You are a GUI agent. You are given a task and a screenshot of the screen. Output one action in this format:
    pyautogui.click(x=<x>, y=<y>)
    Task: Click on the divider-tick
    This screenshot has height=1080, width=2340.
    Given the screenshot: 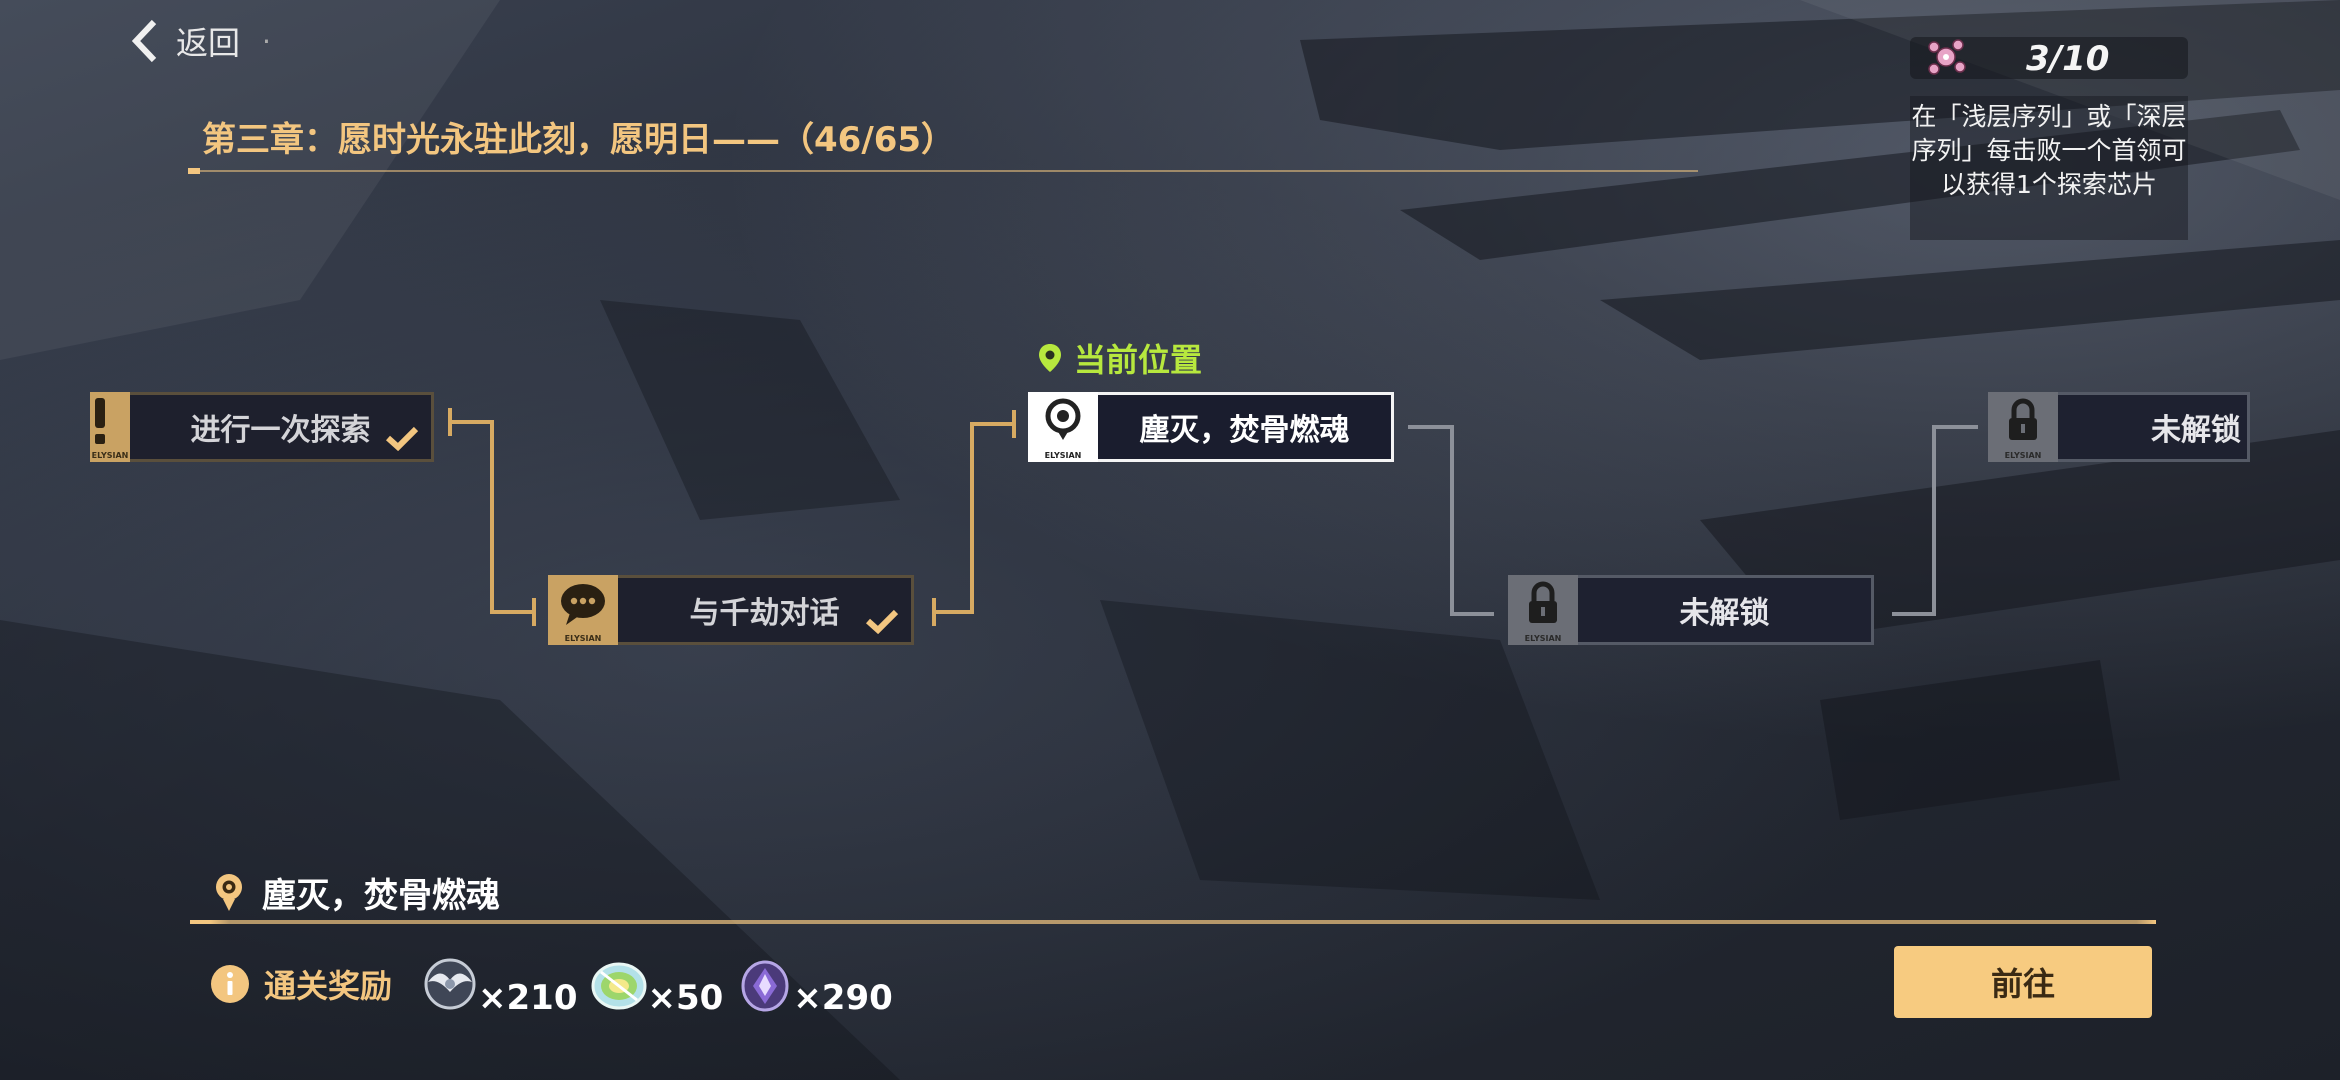 What is the action you would take?
    pyautogui.click(x=194, y=171)
    